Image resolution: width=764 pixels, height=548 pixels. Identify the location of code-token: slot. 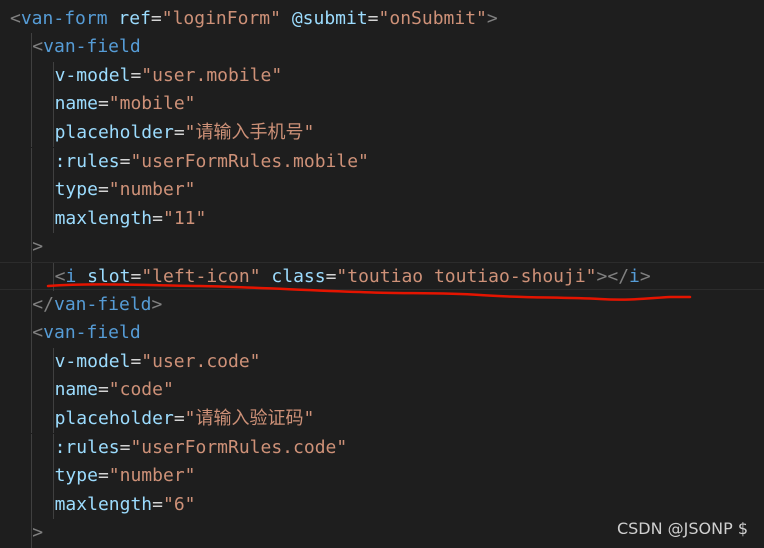
(109, 276).